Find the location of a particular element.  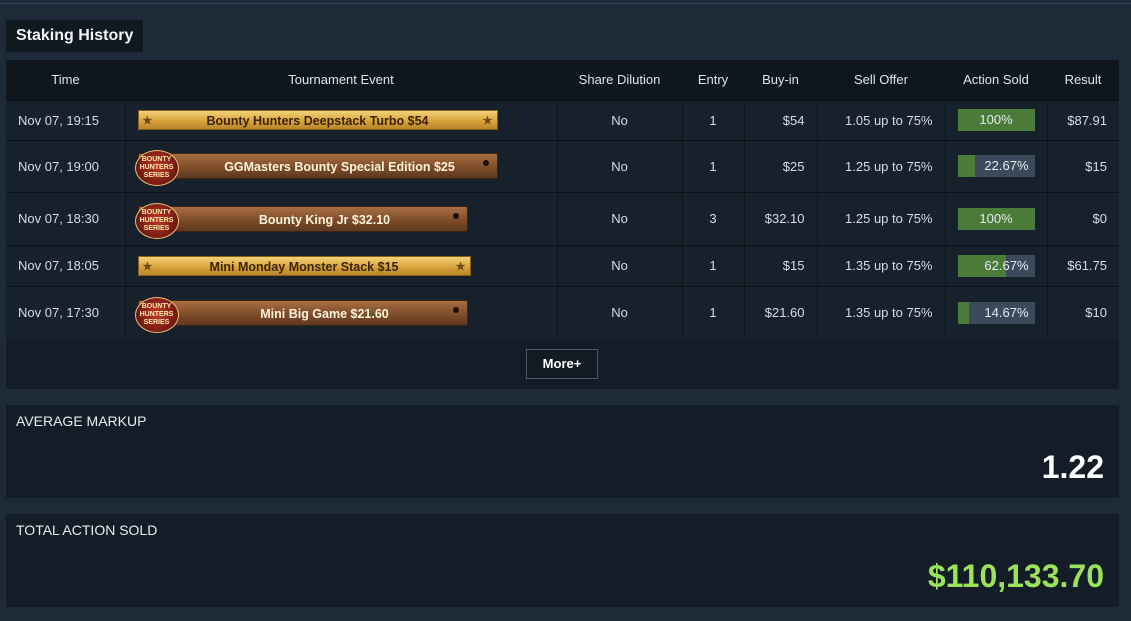

cell-event: ★ Bounty Hunters Deepstack Turbo $54 ★ is located at coordinates (341, 120).